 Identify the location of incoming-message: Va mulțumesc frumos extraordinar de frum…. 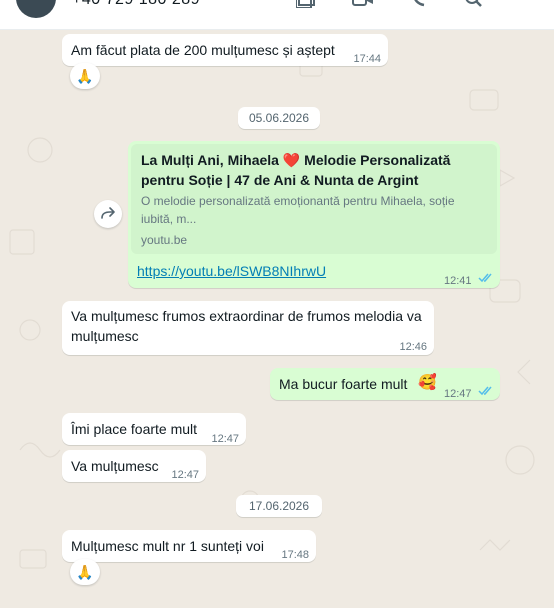
(248, 328).